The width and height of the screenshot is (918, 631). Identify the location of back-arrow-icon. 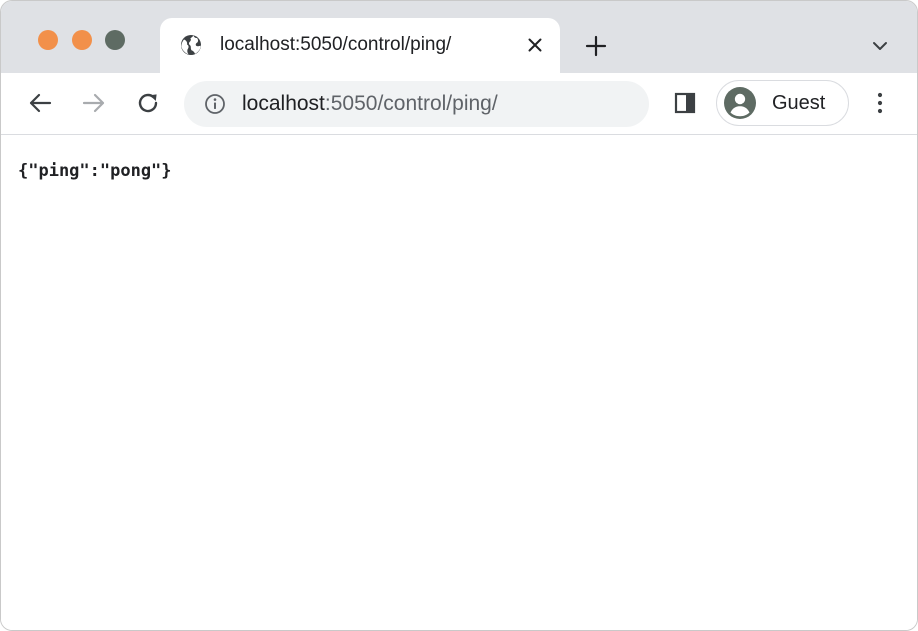
(40, 103).